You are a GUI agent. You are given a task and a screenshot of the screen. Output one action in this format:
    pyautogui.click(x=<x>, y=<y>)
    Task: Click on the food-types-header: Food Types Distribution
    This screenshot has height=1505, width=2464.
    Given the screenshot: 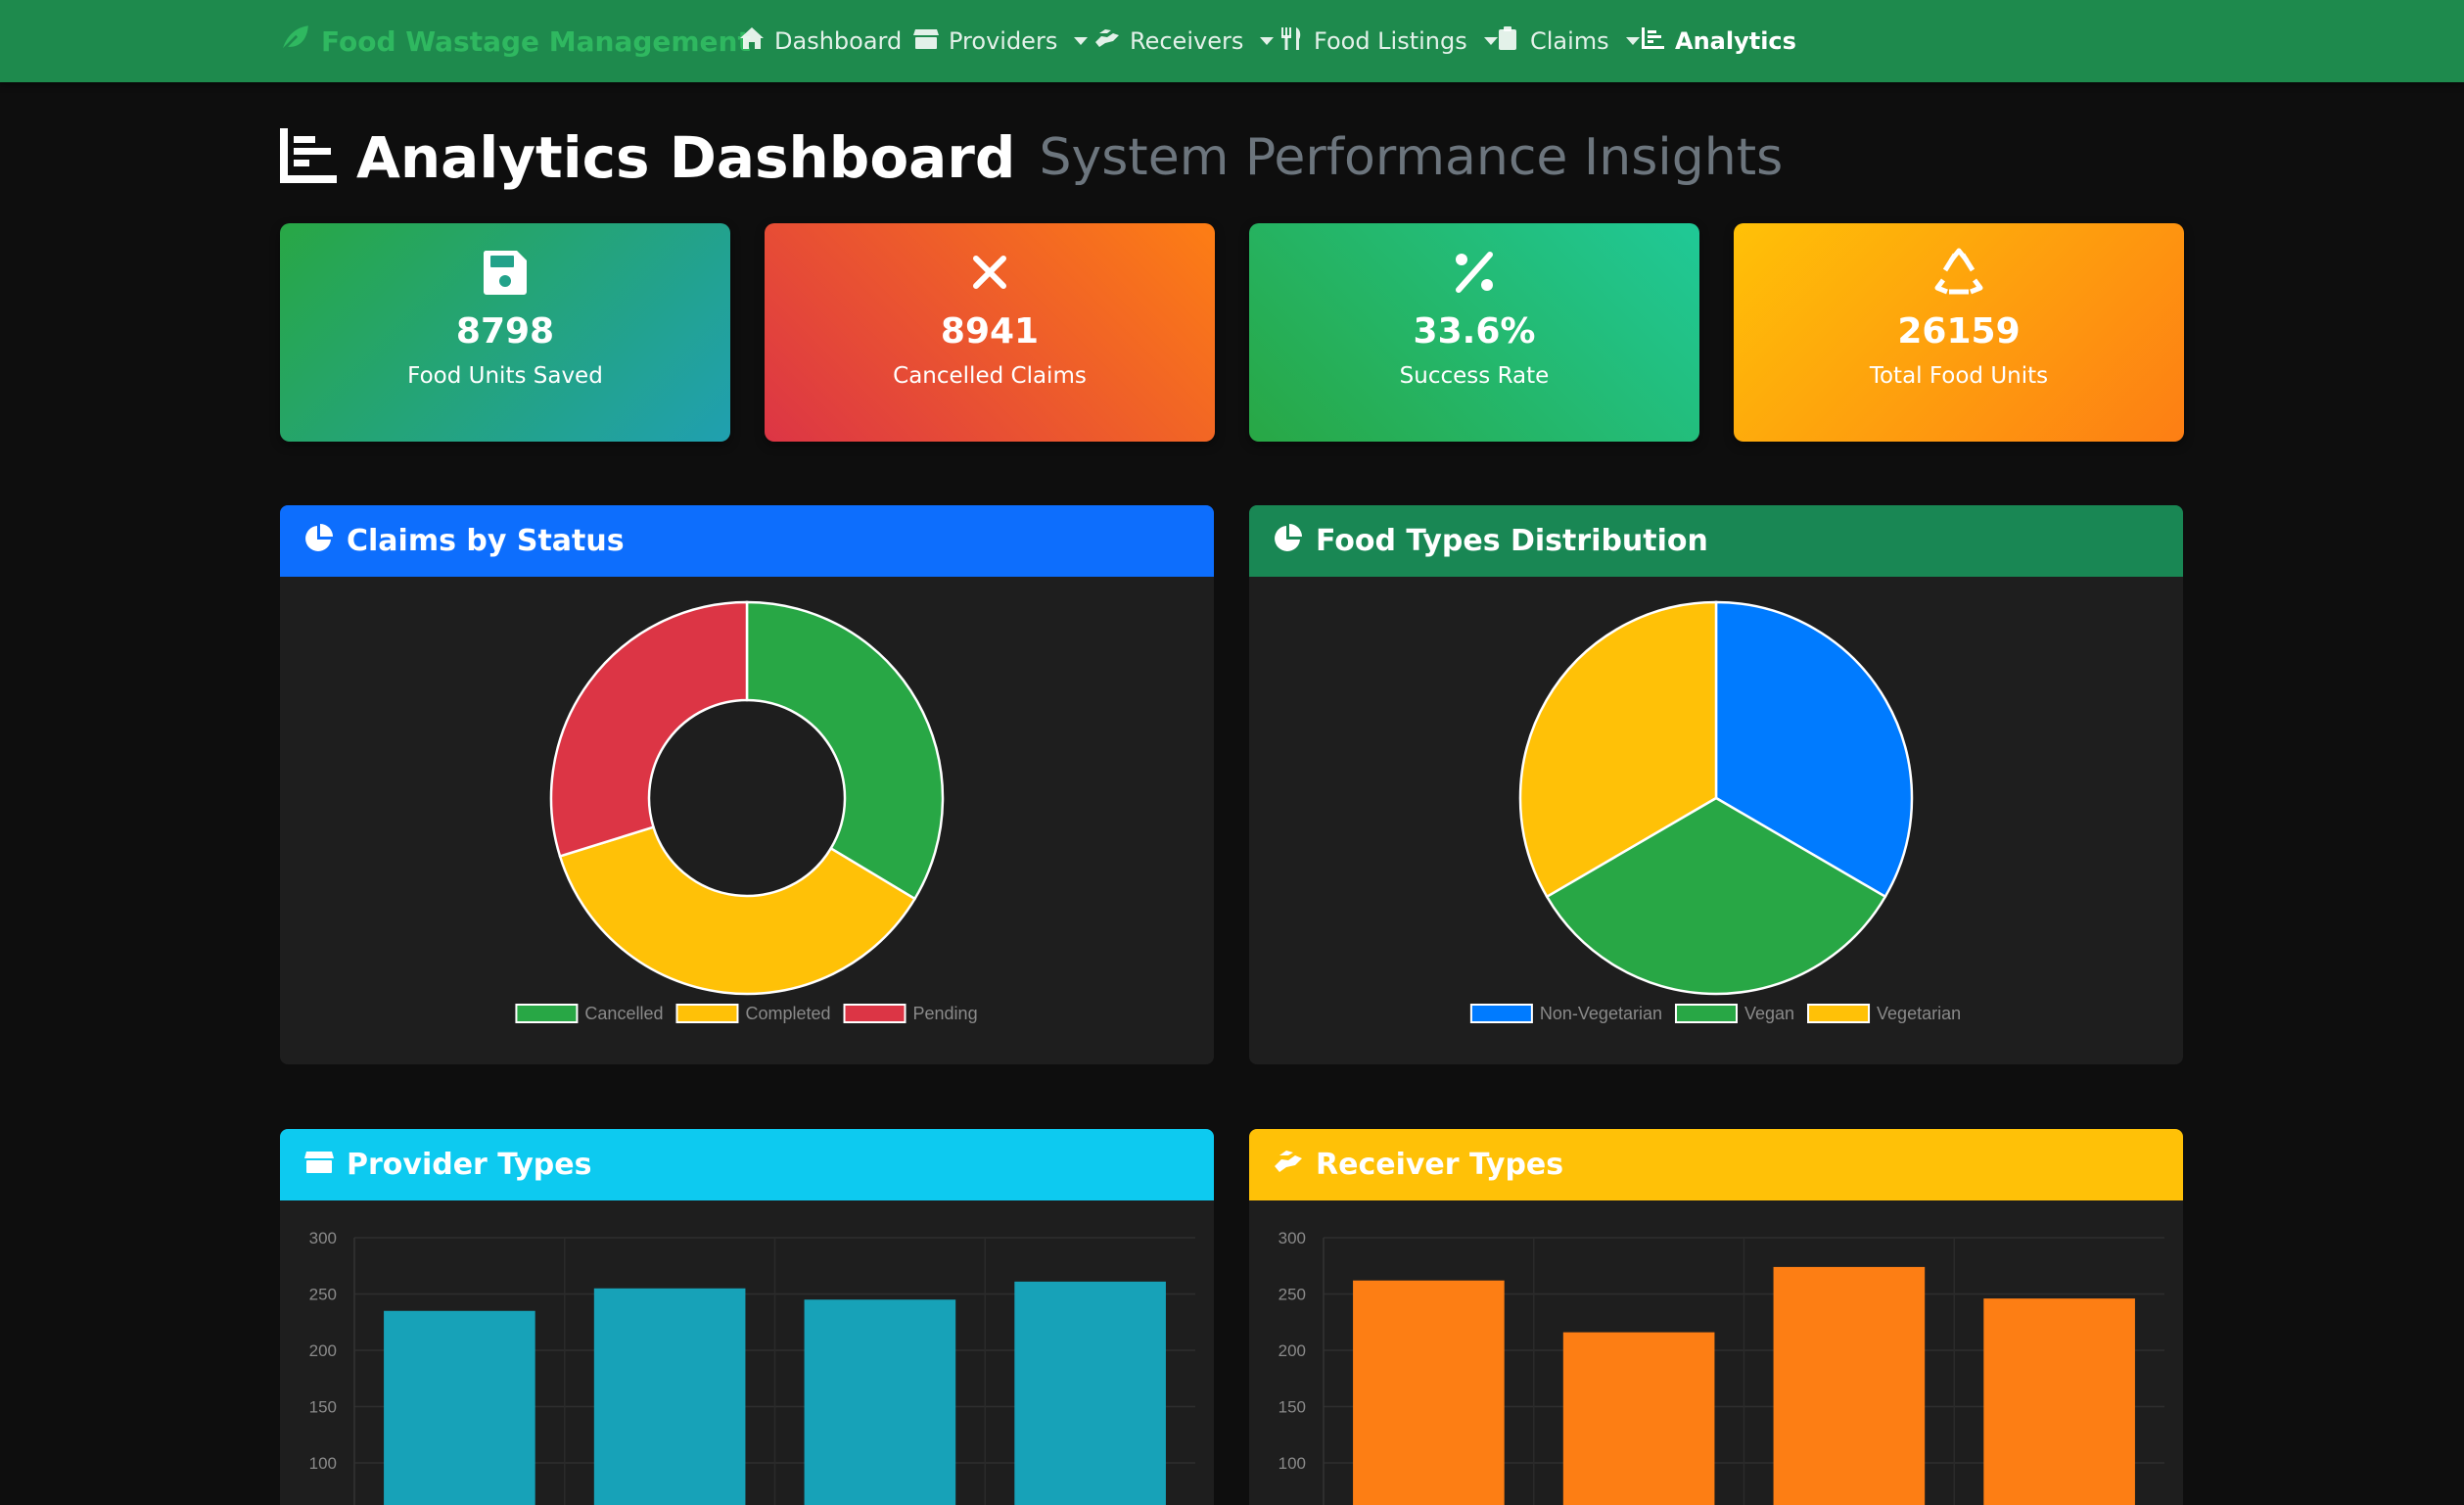 What is the action you would take?
    pyautogui.click(x=1716, y=541)
    